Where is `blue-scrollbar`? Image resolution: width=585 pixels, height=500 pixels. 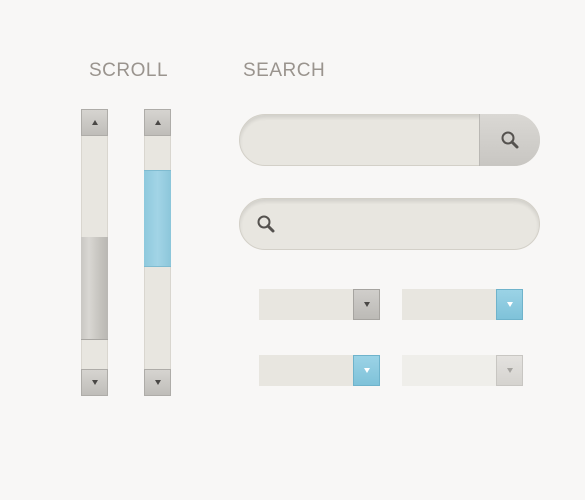
blue-scrollbar is located at coordinates (157, 252).